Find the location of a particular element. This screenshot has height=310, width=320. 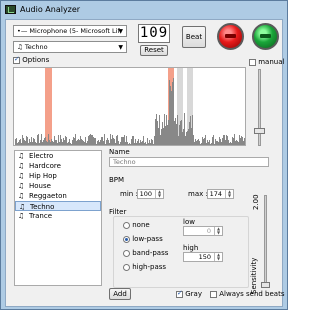

filter-option-label: none is located at coordinates (140, 225).